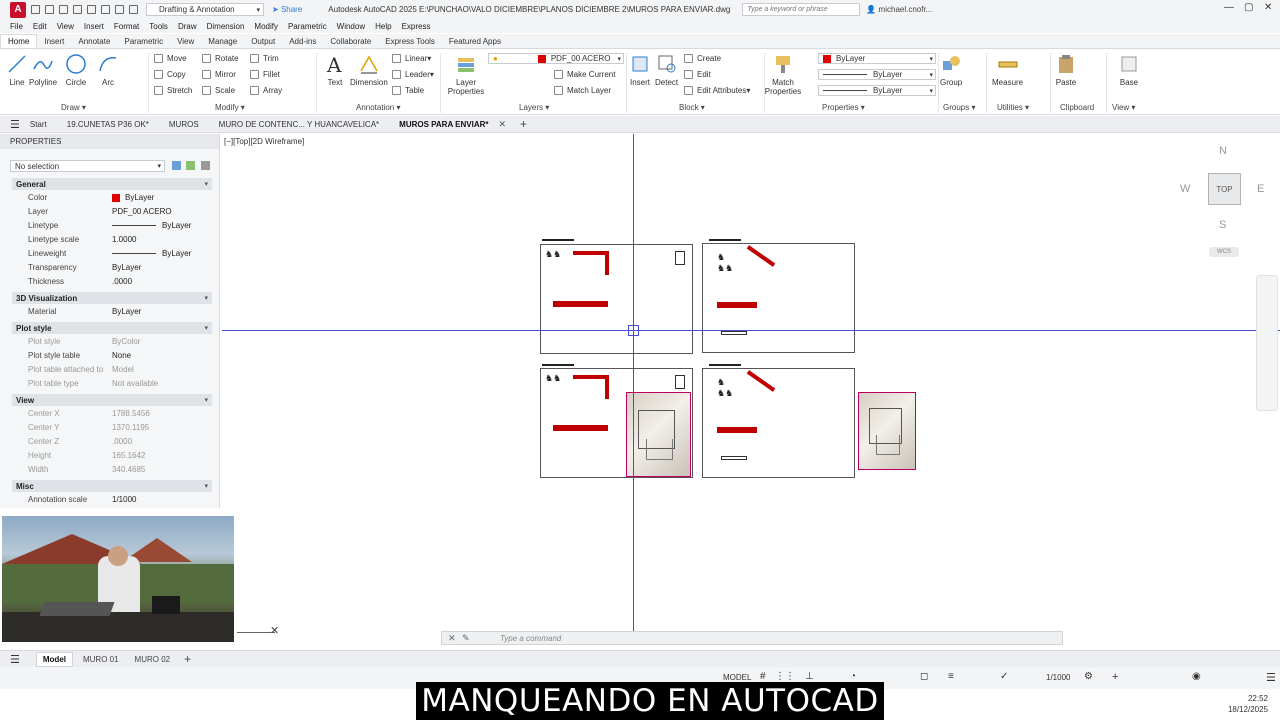 The width and height of the screenshot is (1280, 720). What do you see at coordinates (119, 9) in the screenshot?
I see `redo-icon` at bounding box center [119, 9].